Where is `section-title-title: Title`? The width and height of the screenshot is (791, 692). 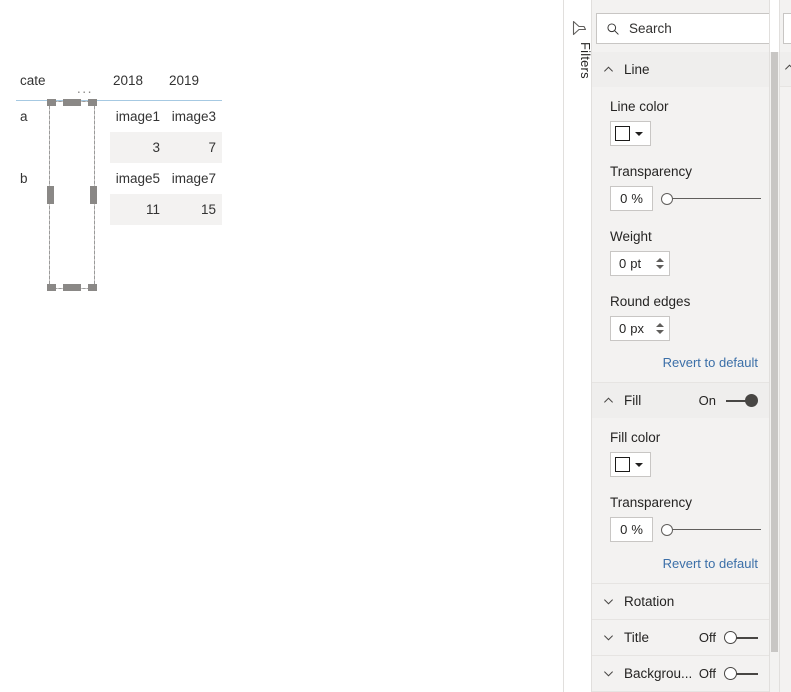 section-title-title: Title is located at coordinates (637, 637).